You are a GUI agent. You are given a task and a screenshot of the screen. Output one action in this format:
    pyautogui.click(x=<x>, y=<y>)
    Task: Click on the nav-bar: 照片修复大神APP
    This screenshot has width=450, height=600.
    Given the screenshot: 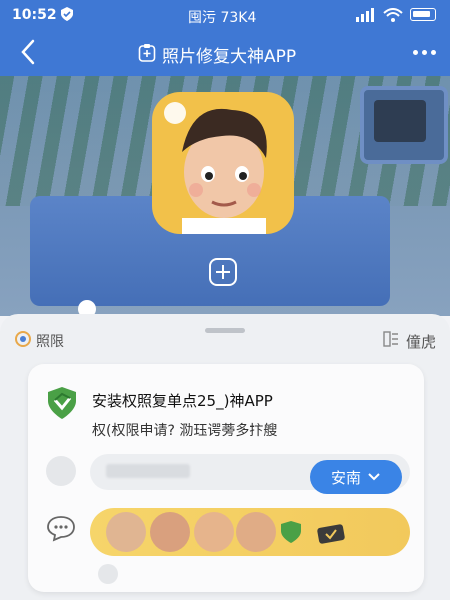 What is the action you would take?
    pyautogui.click(x=225, y=53)
    